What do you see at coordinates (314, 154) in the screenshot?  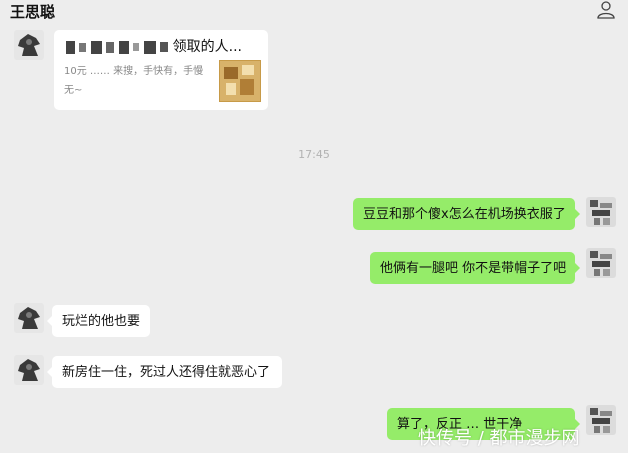 I see `message-timestamp: 17:45` at bounding box center [314, 154].